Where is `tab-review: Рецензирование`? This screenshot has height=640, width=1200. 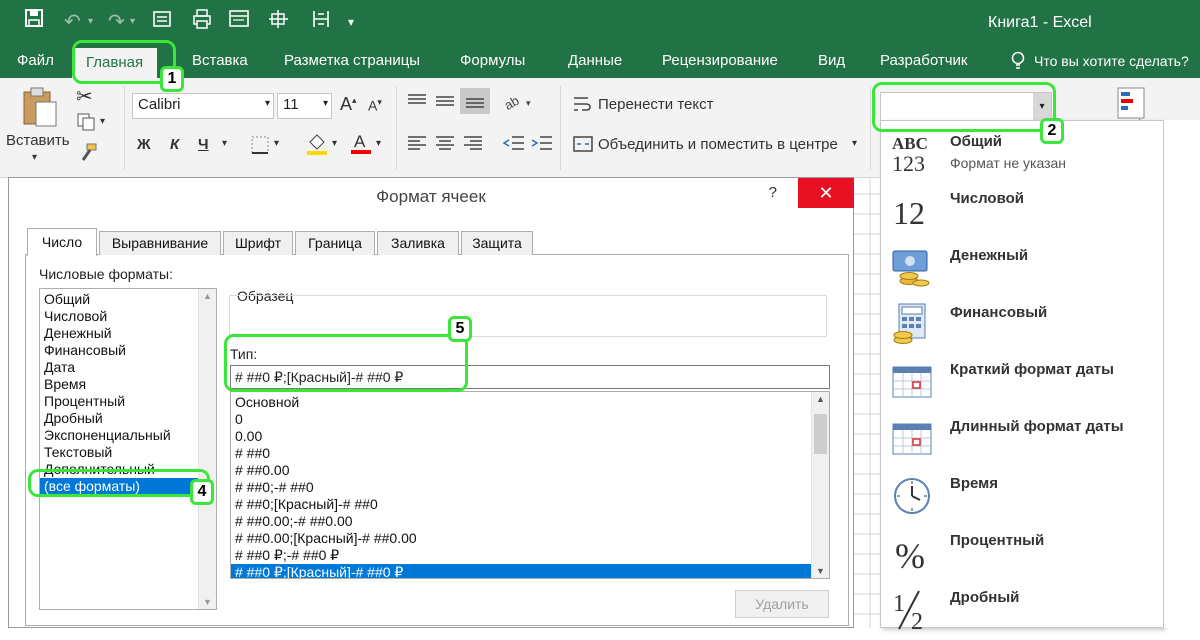
tab-review: Рецензирование is located at coordinates (720, 62).